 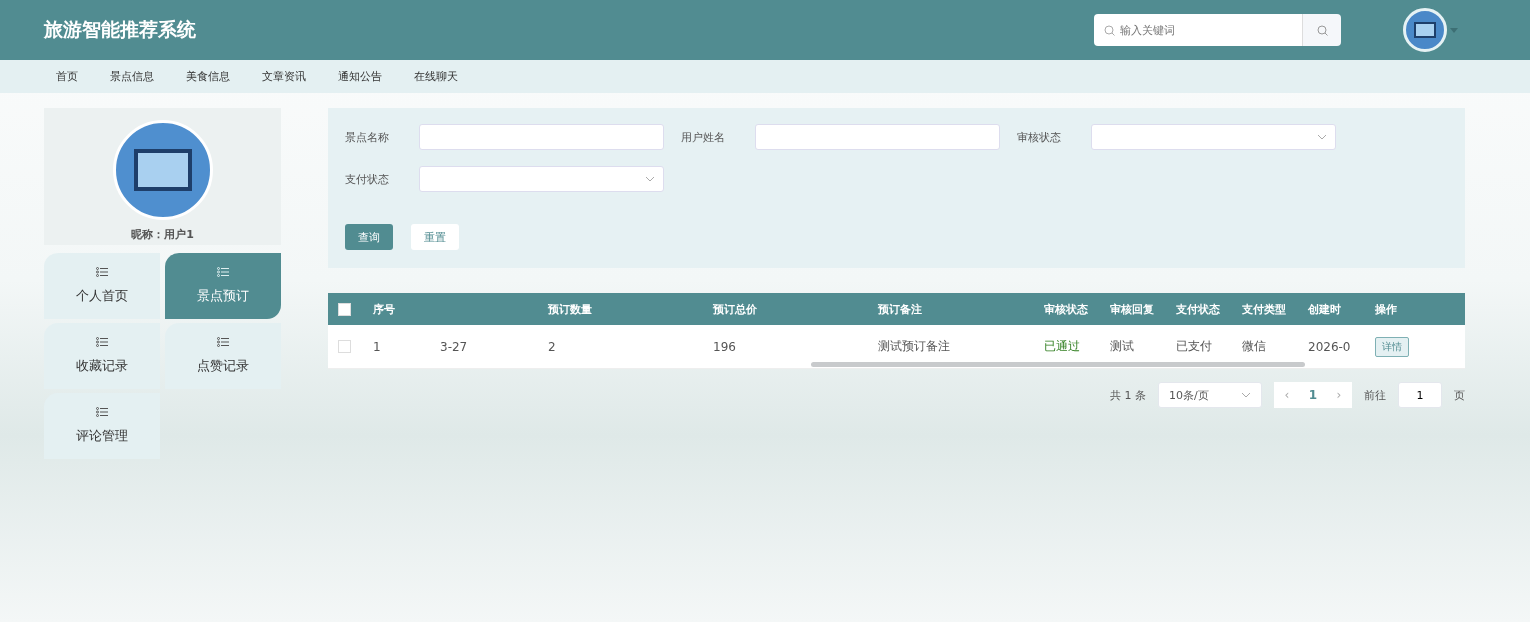 What do you see at coordinates (162, 234) in the screenshot?
I see `nickname-label: 昵称：用户1` at bounding box center [162, 234].